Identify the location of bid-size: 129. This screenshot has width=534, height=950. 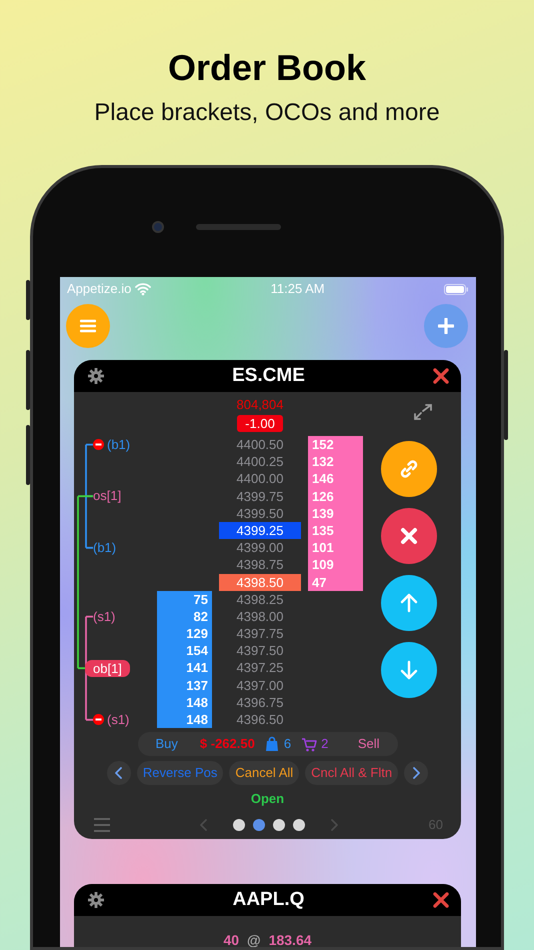
(184, 633).